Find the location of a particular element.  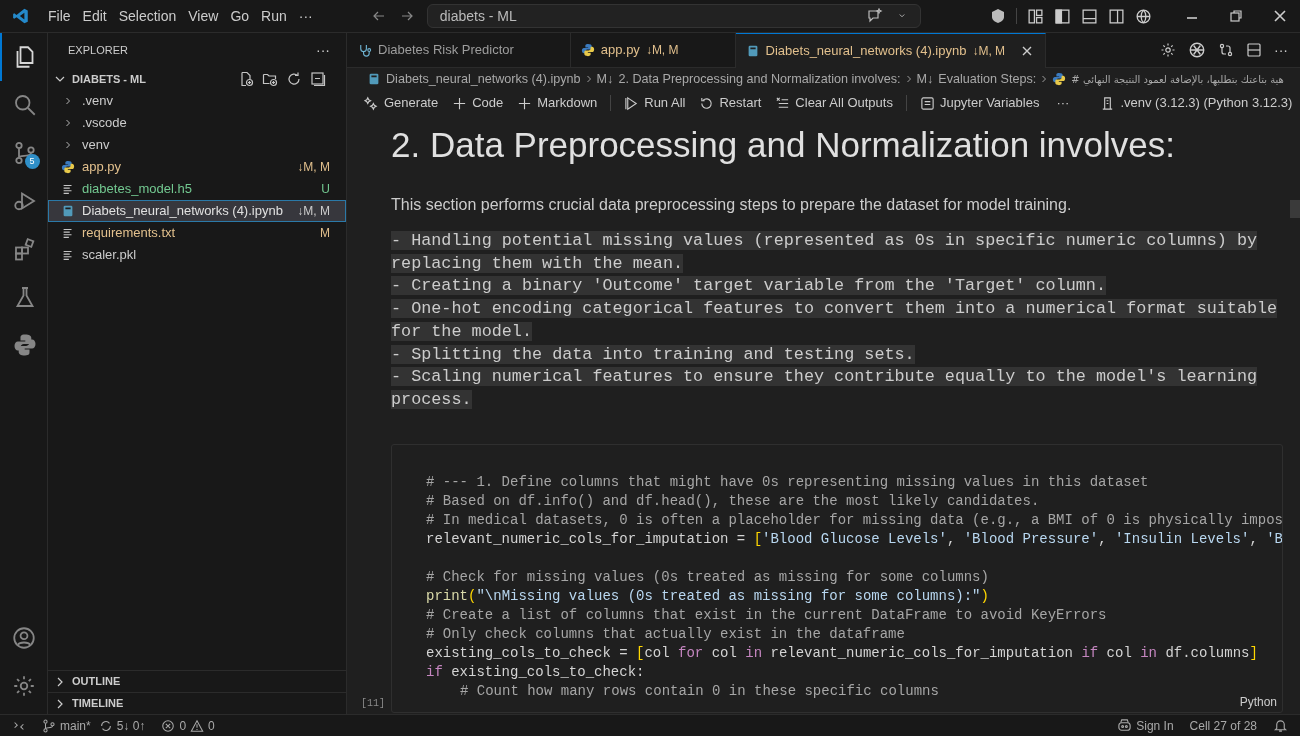

language-label: Python is located at coordinates (1258, 702).